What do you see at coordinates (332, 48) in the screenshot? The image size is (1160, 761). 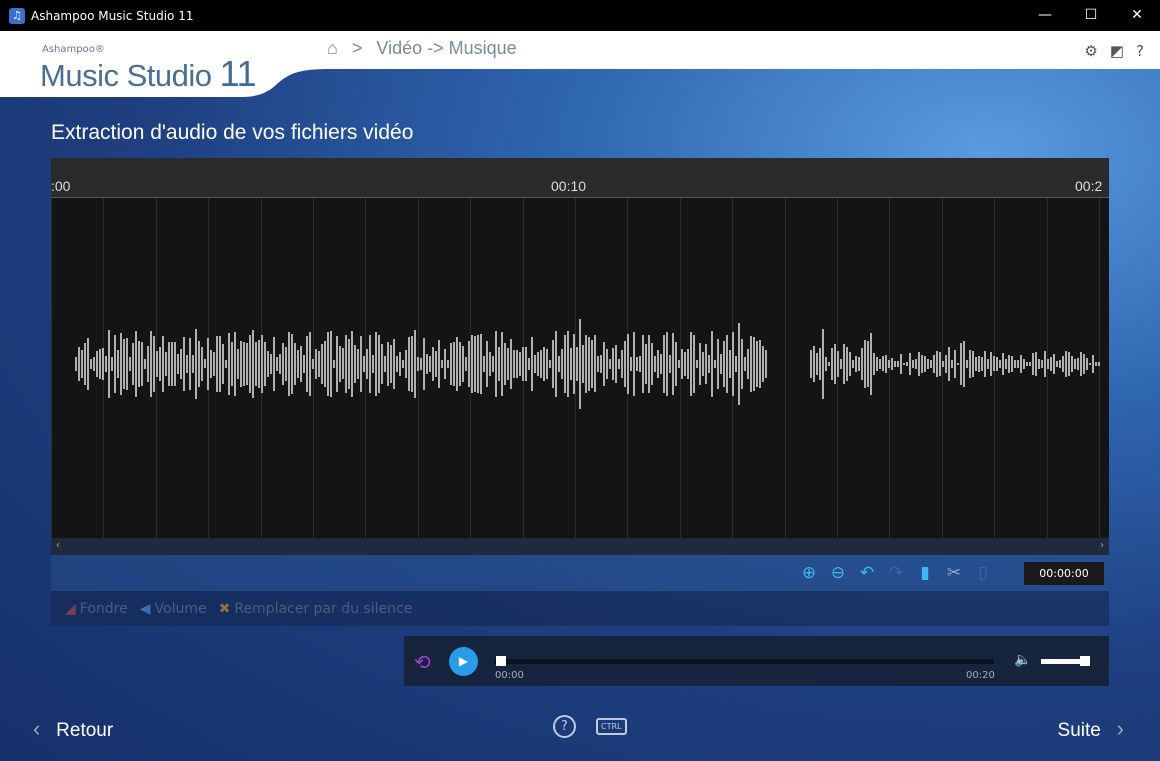 I see `home-icon: ⌂` at bounding box center [332, 48].